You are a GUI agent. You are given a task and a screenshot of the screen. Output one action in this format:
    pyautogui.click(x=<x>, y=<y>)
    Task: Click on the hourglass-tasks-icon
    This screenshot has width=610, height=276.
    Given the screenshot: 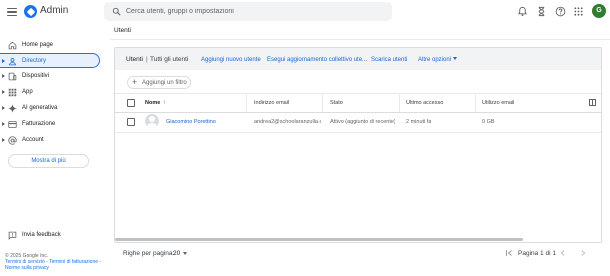 What is the action you would take?
    pyautogui.click(x=541, y=11)
    